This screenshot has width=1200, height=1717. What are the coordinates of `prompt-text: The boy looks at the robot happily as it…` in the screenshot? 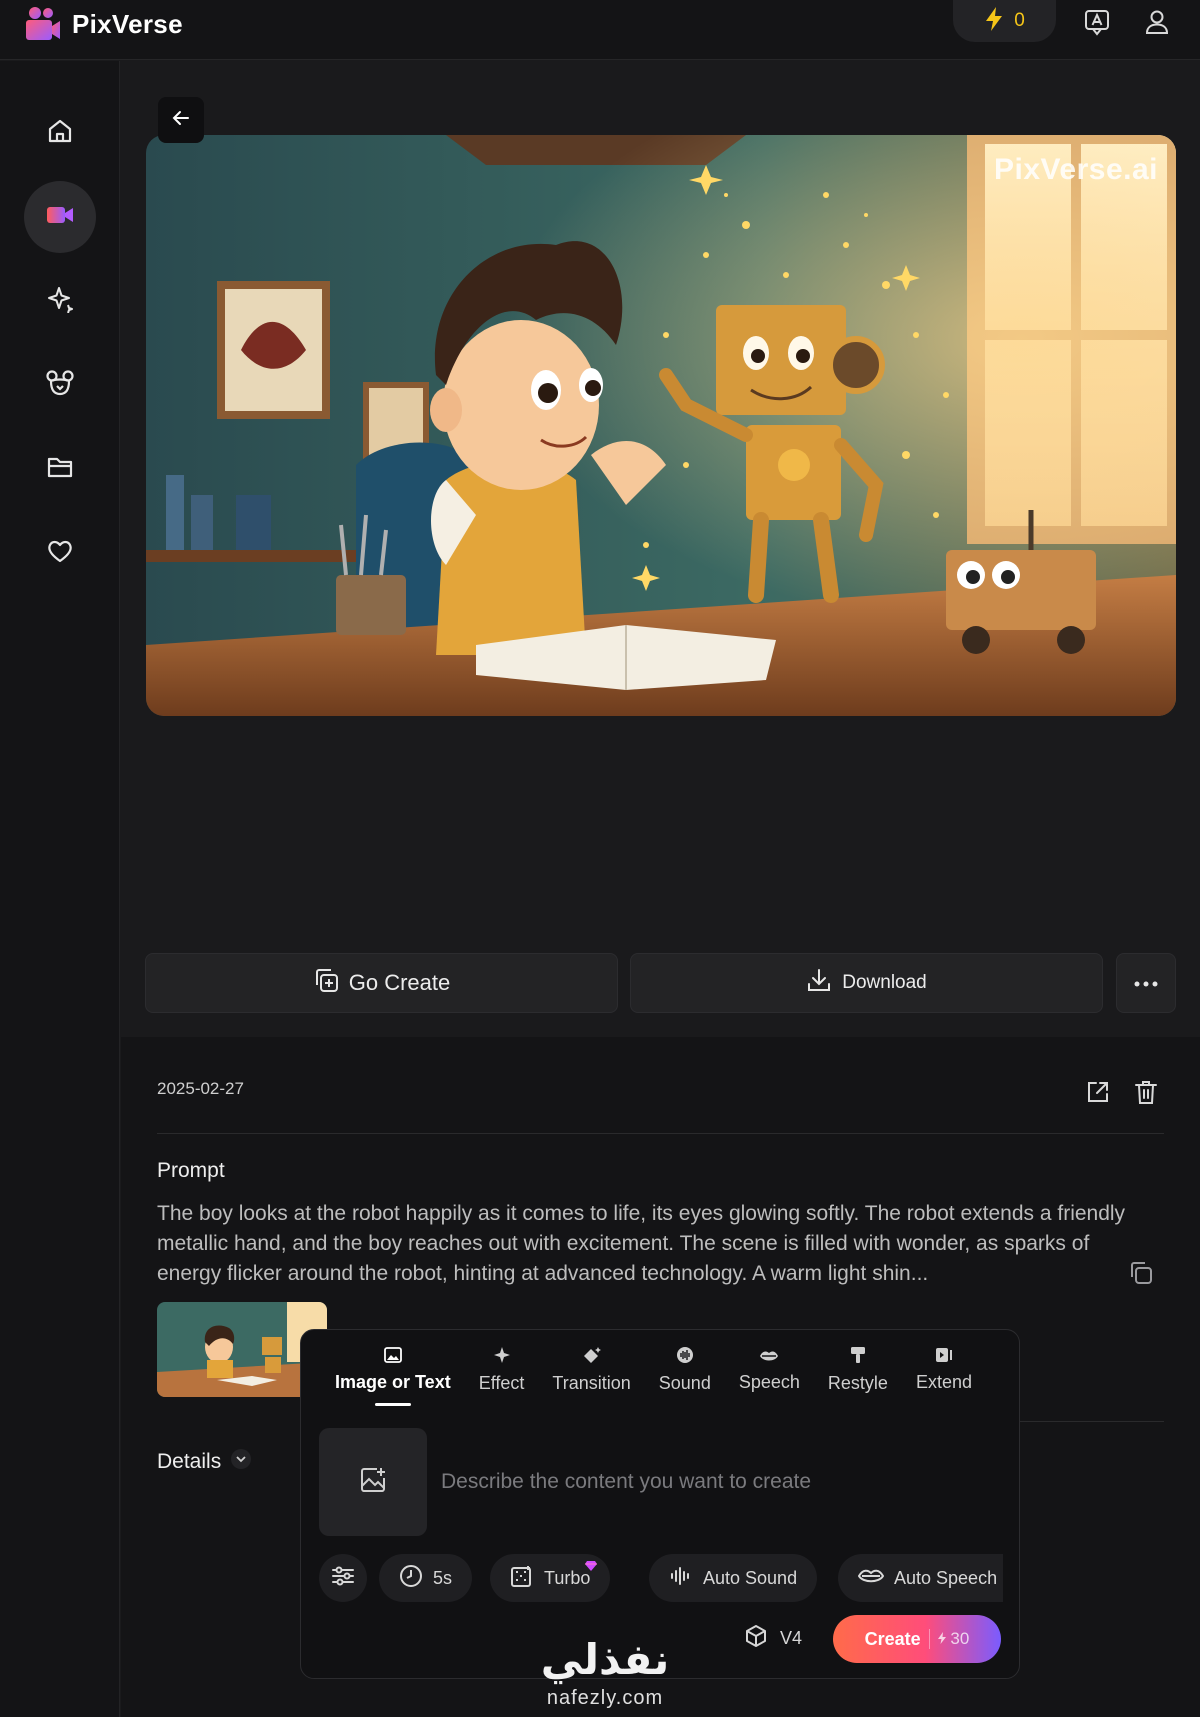 It's located at (641, 1243).